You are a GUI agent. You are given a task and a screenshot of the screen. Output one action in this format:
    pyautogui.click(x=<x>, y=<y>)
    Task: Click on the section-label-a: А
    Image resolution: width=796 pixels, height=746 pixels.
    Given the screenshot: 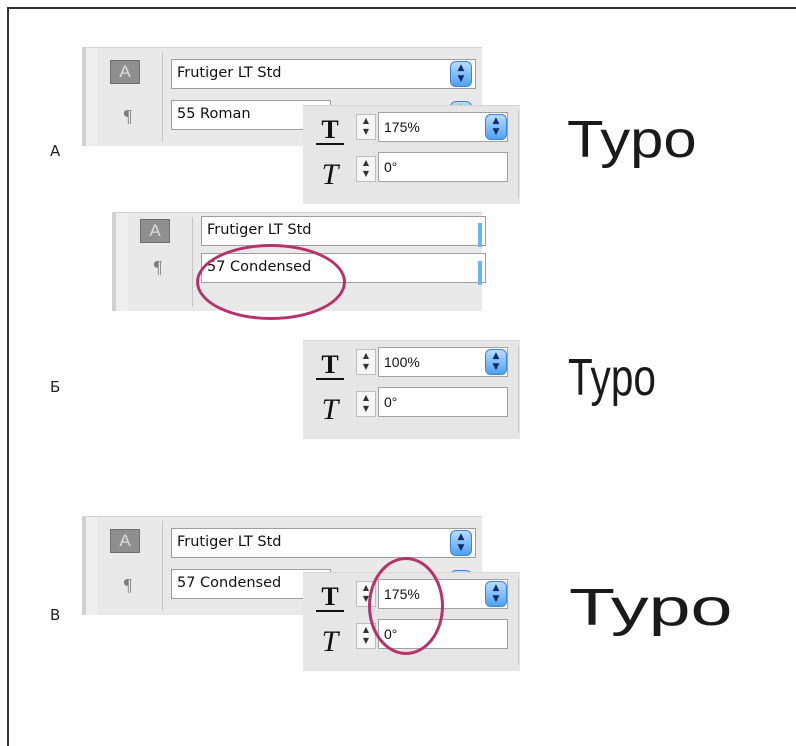 What is the action you would take?
    pyautogui.click(x=55, y=151)
    